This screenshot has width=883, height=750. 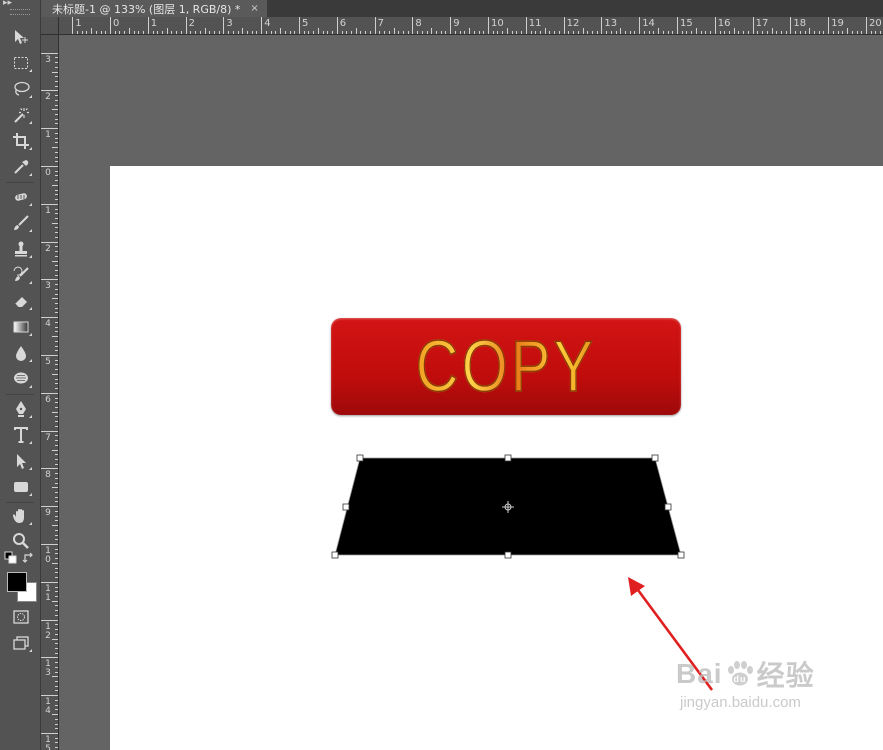 What do you see at coordinates (78, 23) in the screenshot?
I see `ruler-label: 1` at bounding box center [78, 23].